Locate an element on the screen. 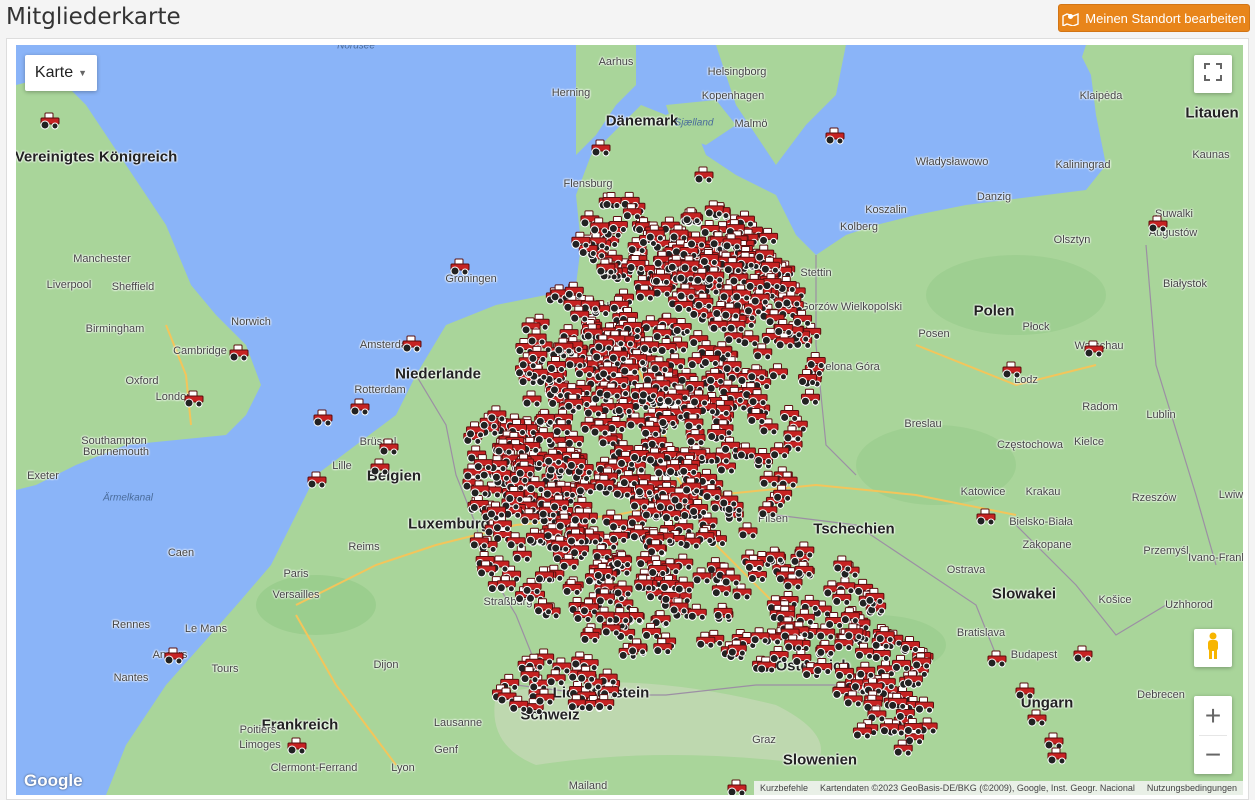  map-type-button: Karte ▼ is located at coordinates (61, 73).